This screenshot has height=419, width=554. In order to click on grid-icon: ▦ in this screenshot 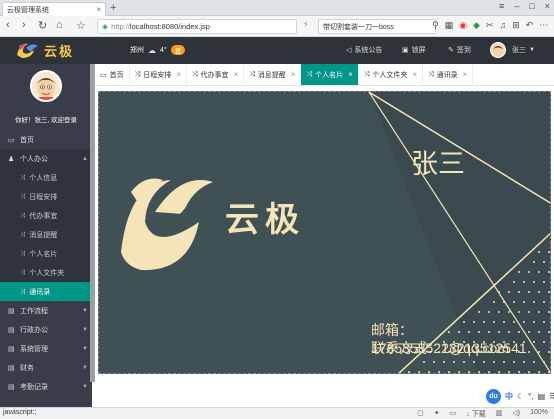, I will do `click(449, 25)`.